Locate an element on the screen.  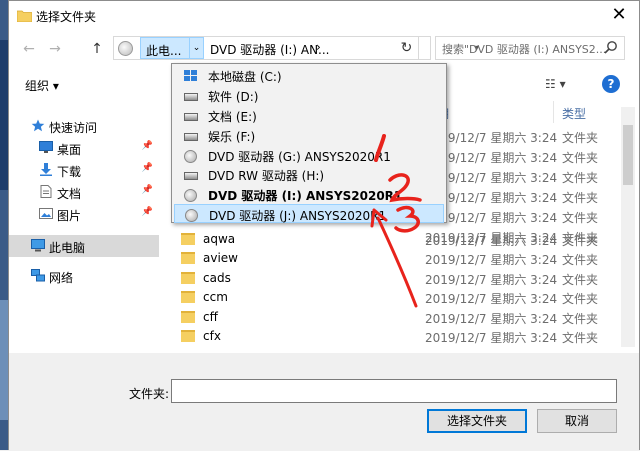
menu-item-drive-c: 本地磁盘 (C:) is located at coordinates (309, 75).